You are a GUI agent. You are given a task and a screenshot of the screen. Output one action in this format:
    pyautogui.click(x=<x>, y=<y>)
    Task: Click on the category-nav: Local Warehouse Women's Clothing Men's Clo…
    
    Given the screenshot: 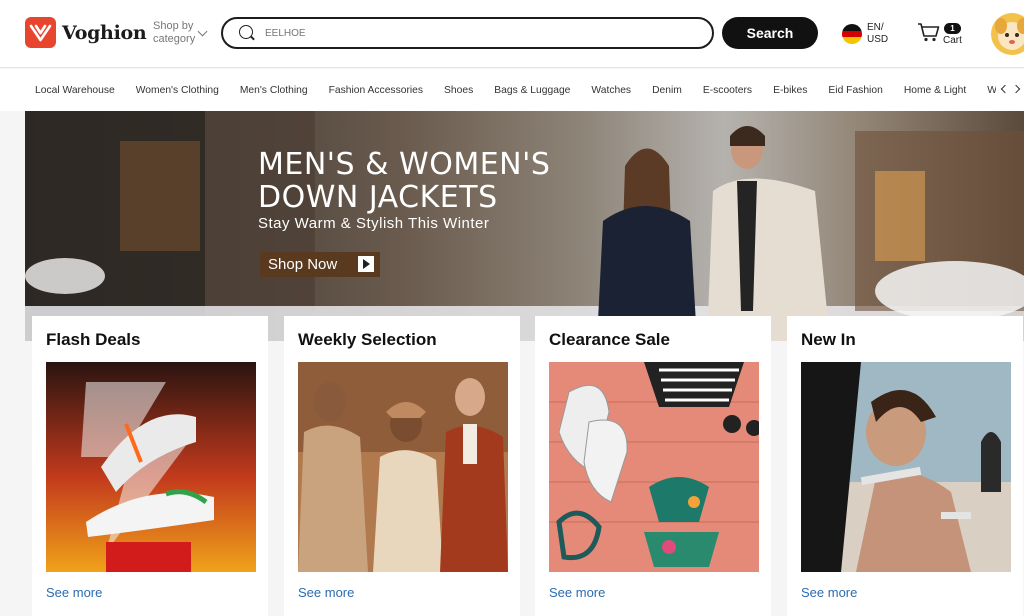 What is the action you would take?
    pyautogui.click(x=512, y=90)
    